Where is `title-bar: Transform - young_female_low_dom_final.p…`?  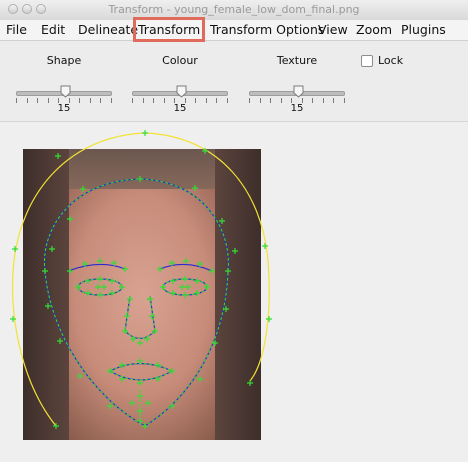 title-bar: Transform - young_female_low_dom_final.p… is located at coordinates (234, 10).